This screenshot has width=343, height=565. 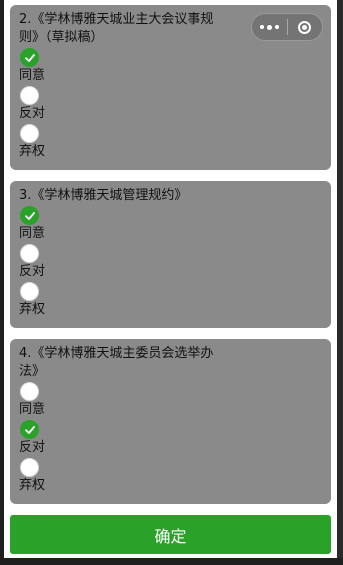 What do you see at coordinates (170, 534) in the screenshot?
I see `confirm-button: 确定` at bounding box center [170, 534].